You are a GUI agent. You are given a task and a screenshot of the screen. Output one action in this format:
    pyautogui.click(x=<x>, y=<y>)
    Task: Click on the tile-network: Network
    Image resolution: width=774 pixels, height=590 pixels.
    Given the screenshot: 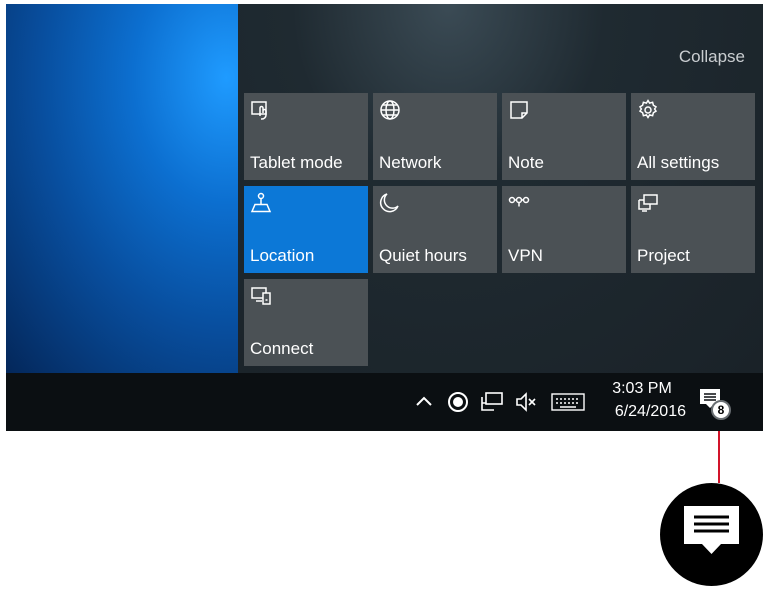 What is the action you would take?
    pyautogui.click(x=435, y=136)
    